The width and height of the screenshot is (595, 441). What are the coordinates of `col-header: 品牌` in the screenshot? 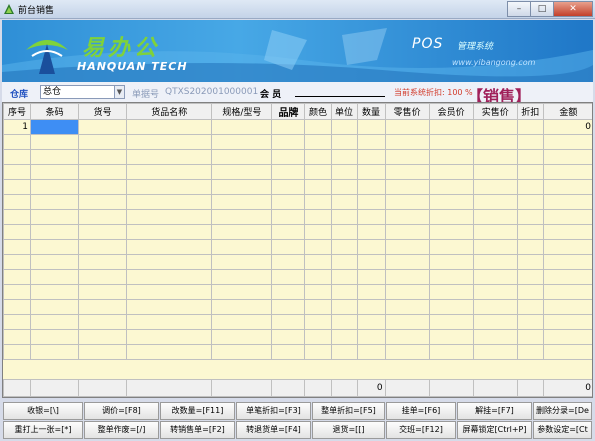 It's located at (288, 111).